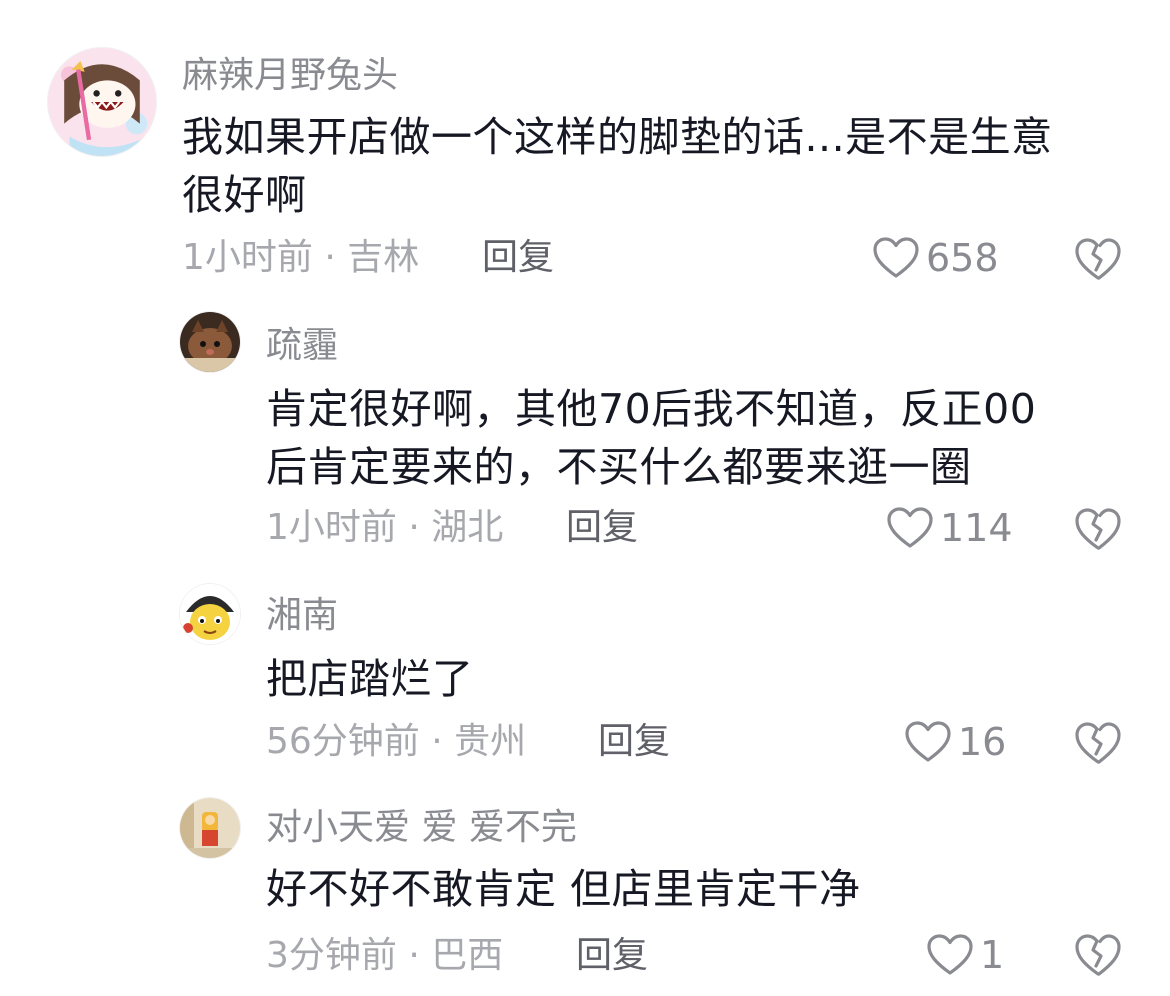 This screenshot has width=1170, height=996. What do you see at coordinates (385, 527) in the screenshot?
I see `comment-meta: 1小时前 · 湖北` at bounding box center [385, 527].